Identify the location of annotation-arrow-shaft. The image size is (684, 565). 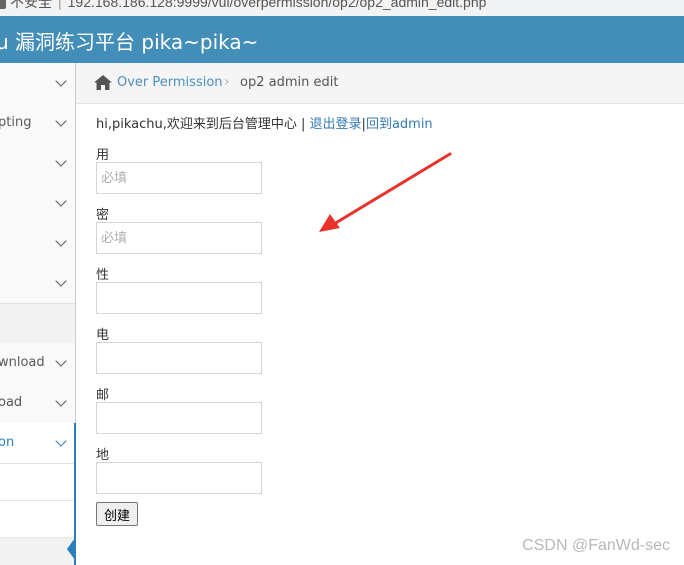
(392, 189).